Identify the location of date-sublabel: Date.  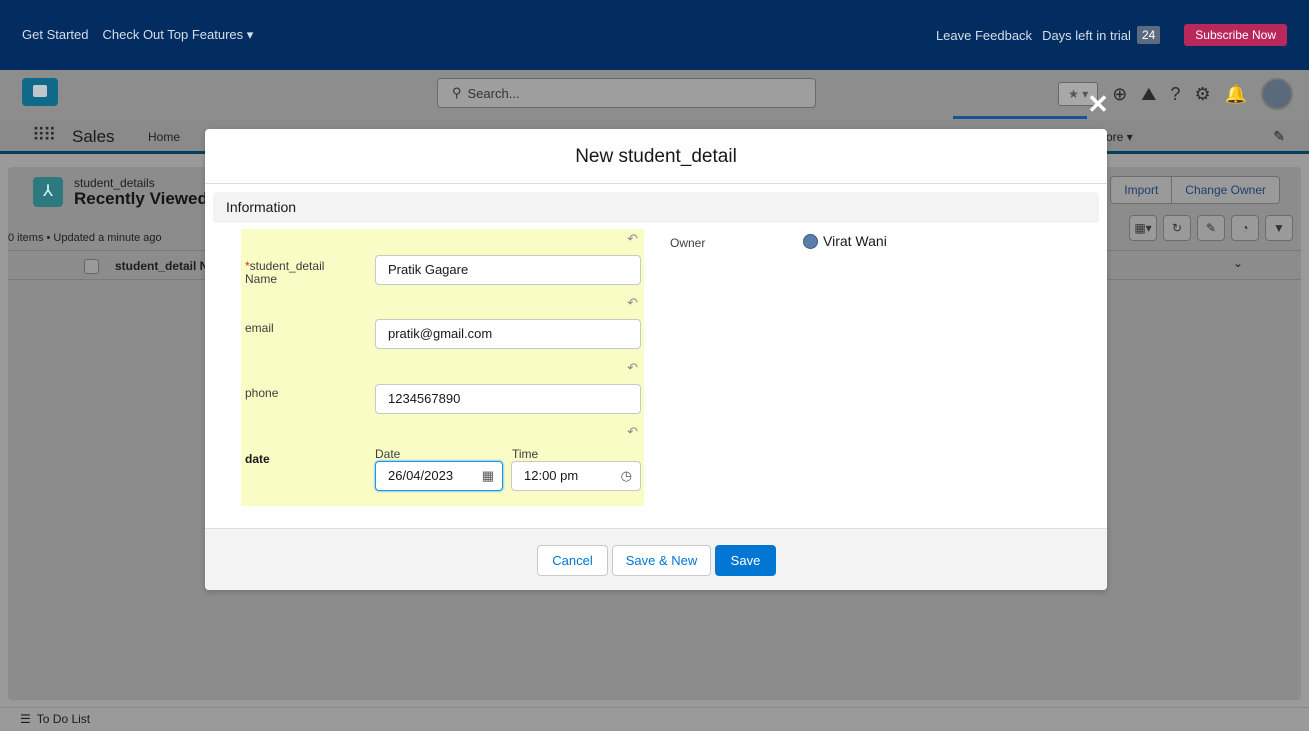
(388, 454).